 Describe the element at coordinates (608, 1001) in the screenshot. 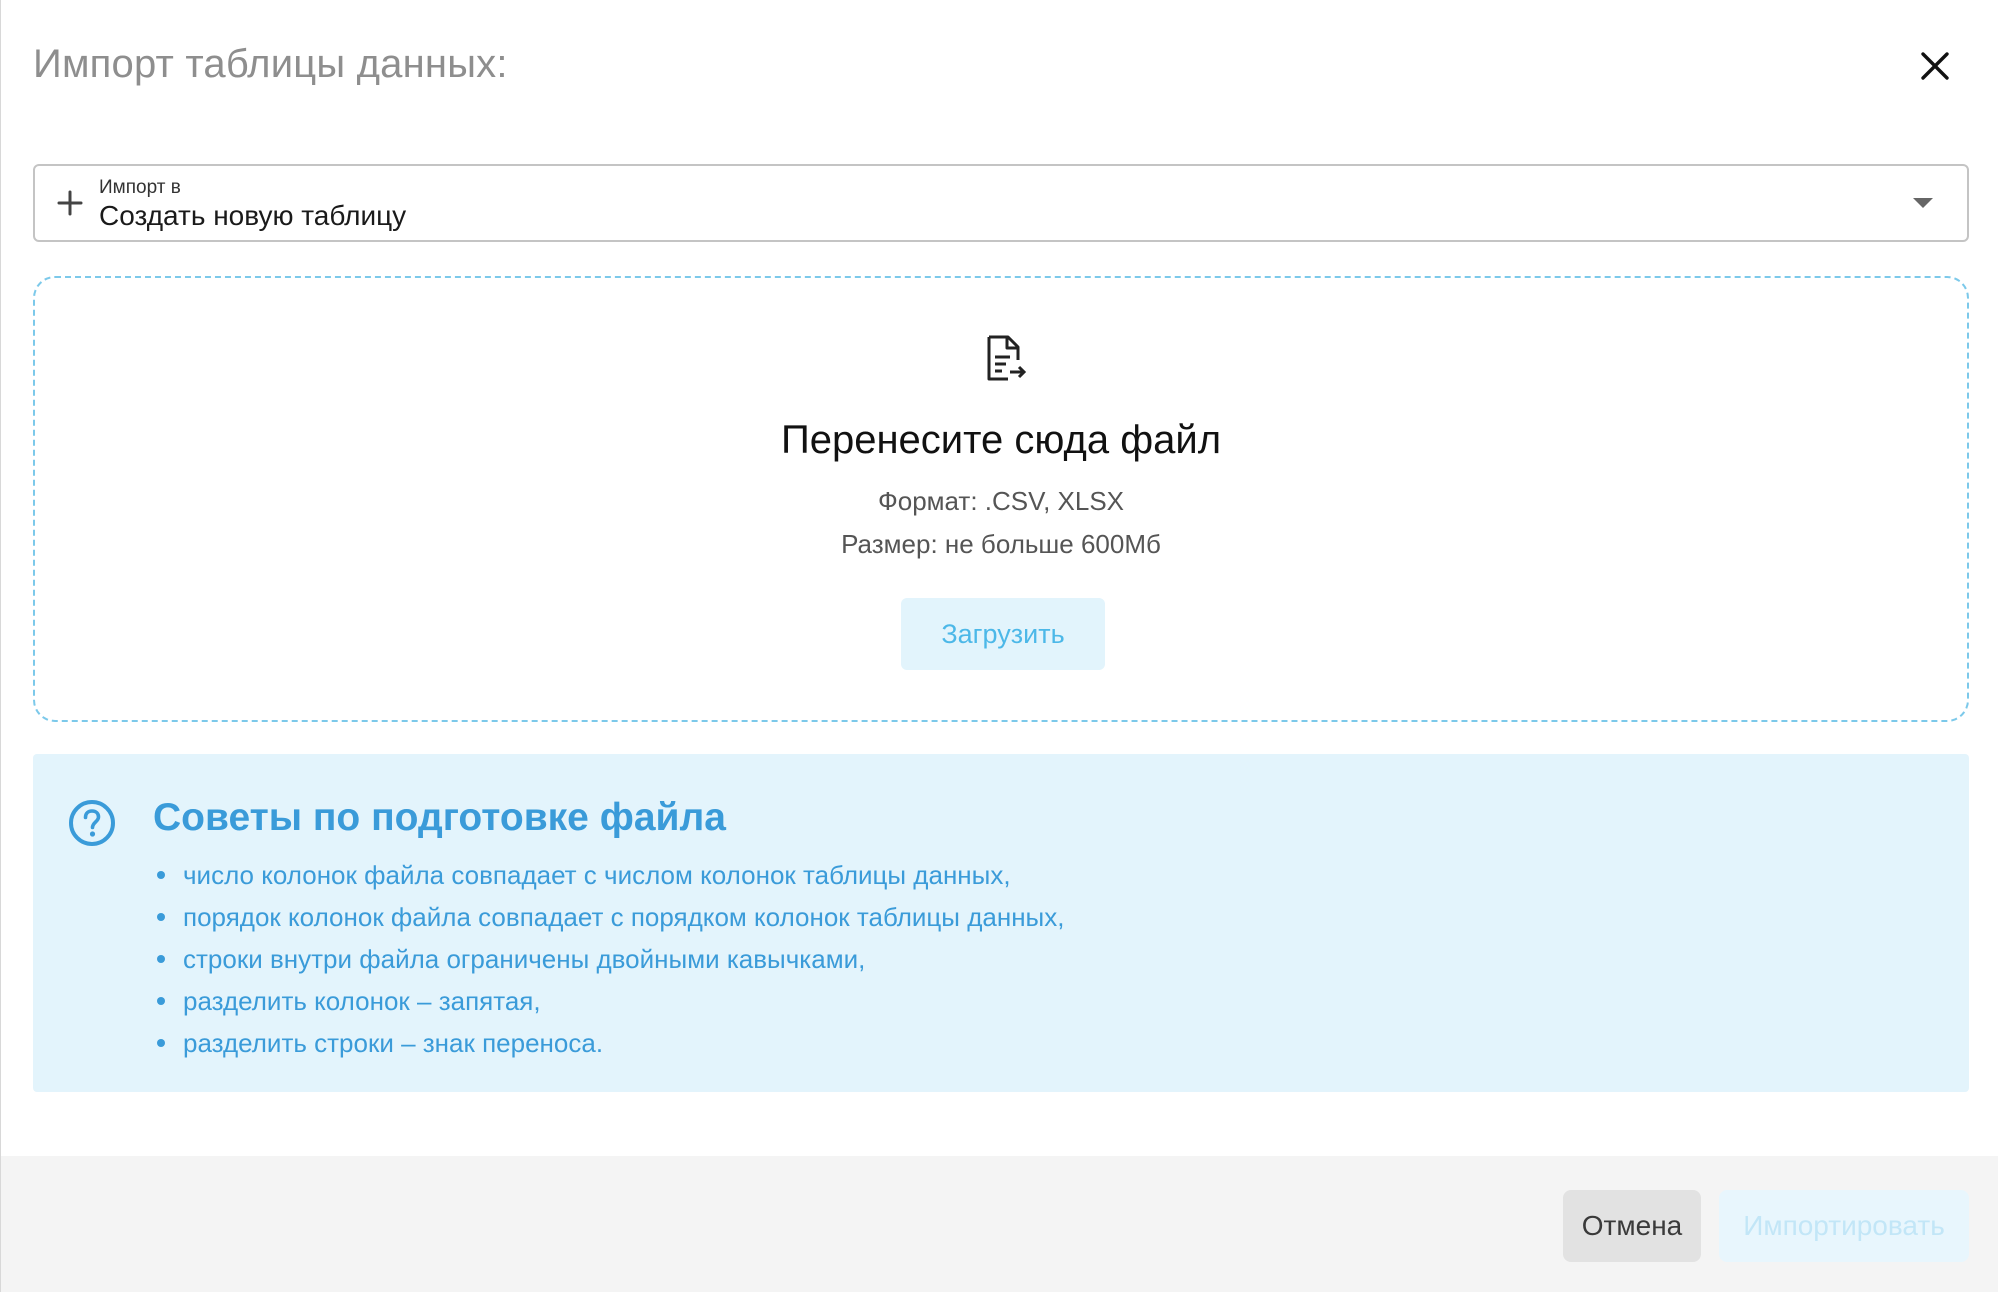

I see `list-item: разделить колонок – запятая,` at that location.